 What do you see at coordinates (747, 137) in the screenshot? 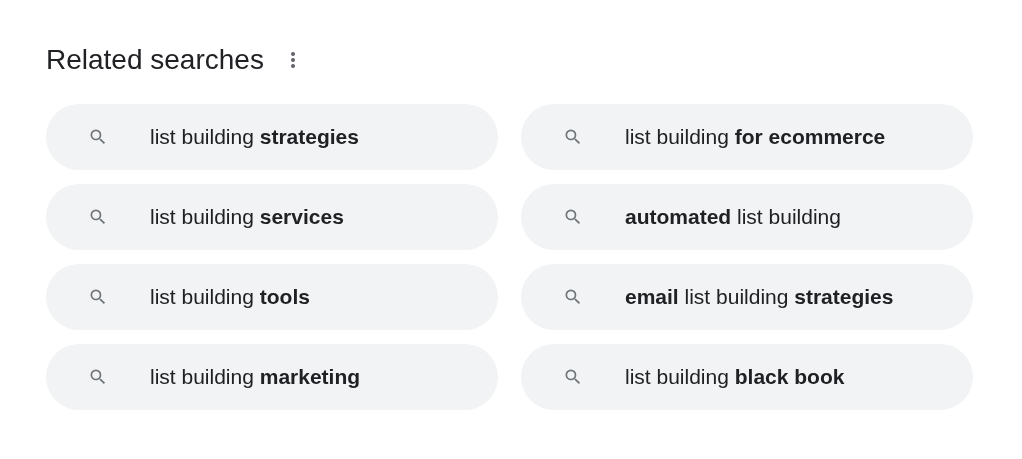
I see `related-search-chip: list building for ecommerce` at bounding box center [747, 137].